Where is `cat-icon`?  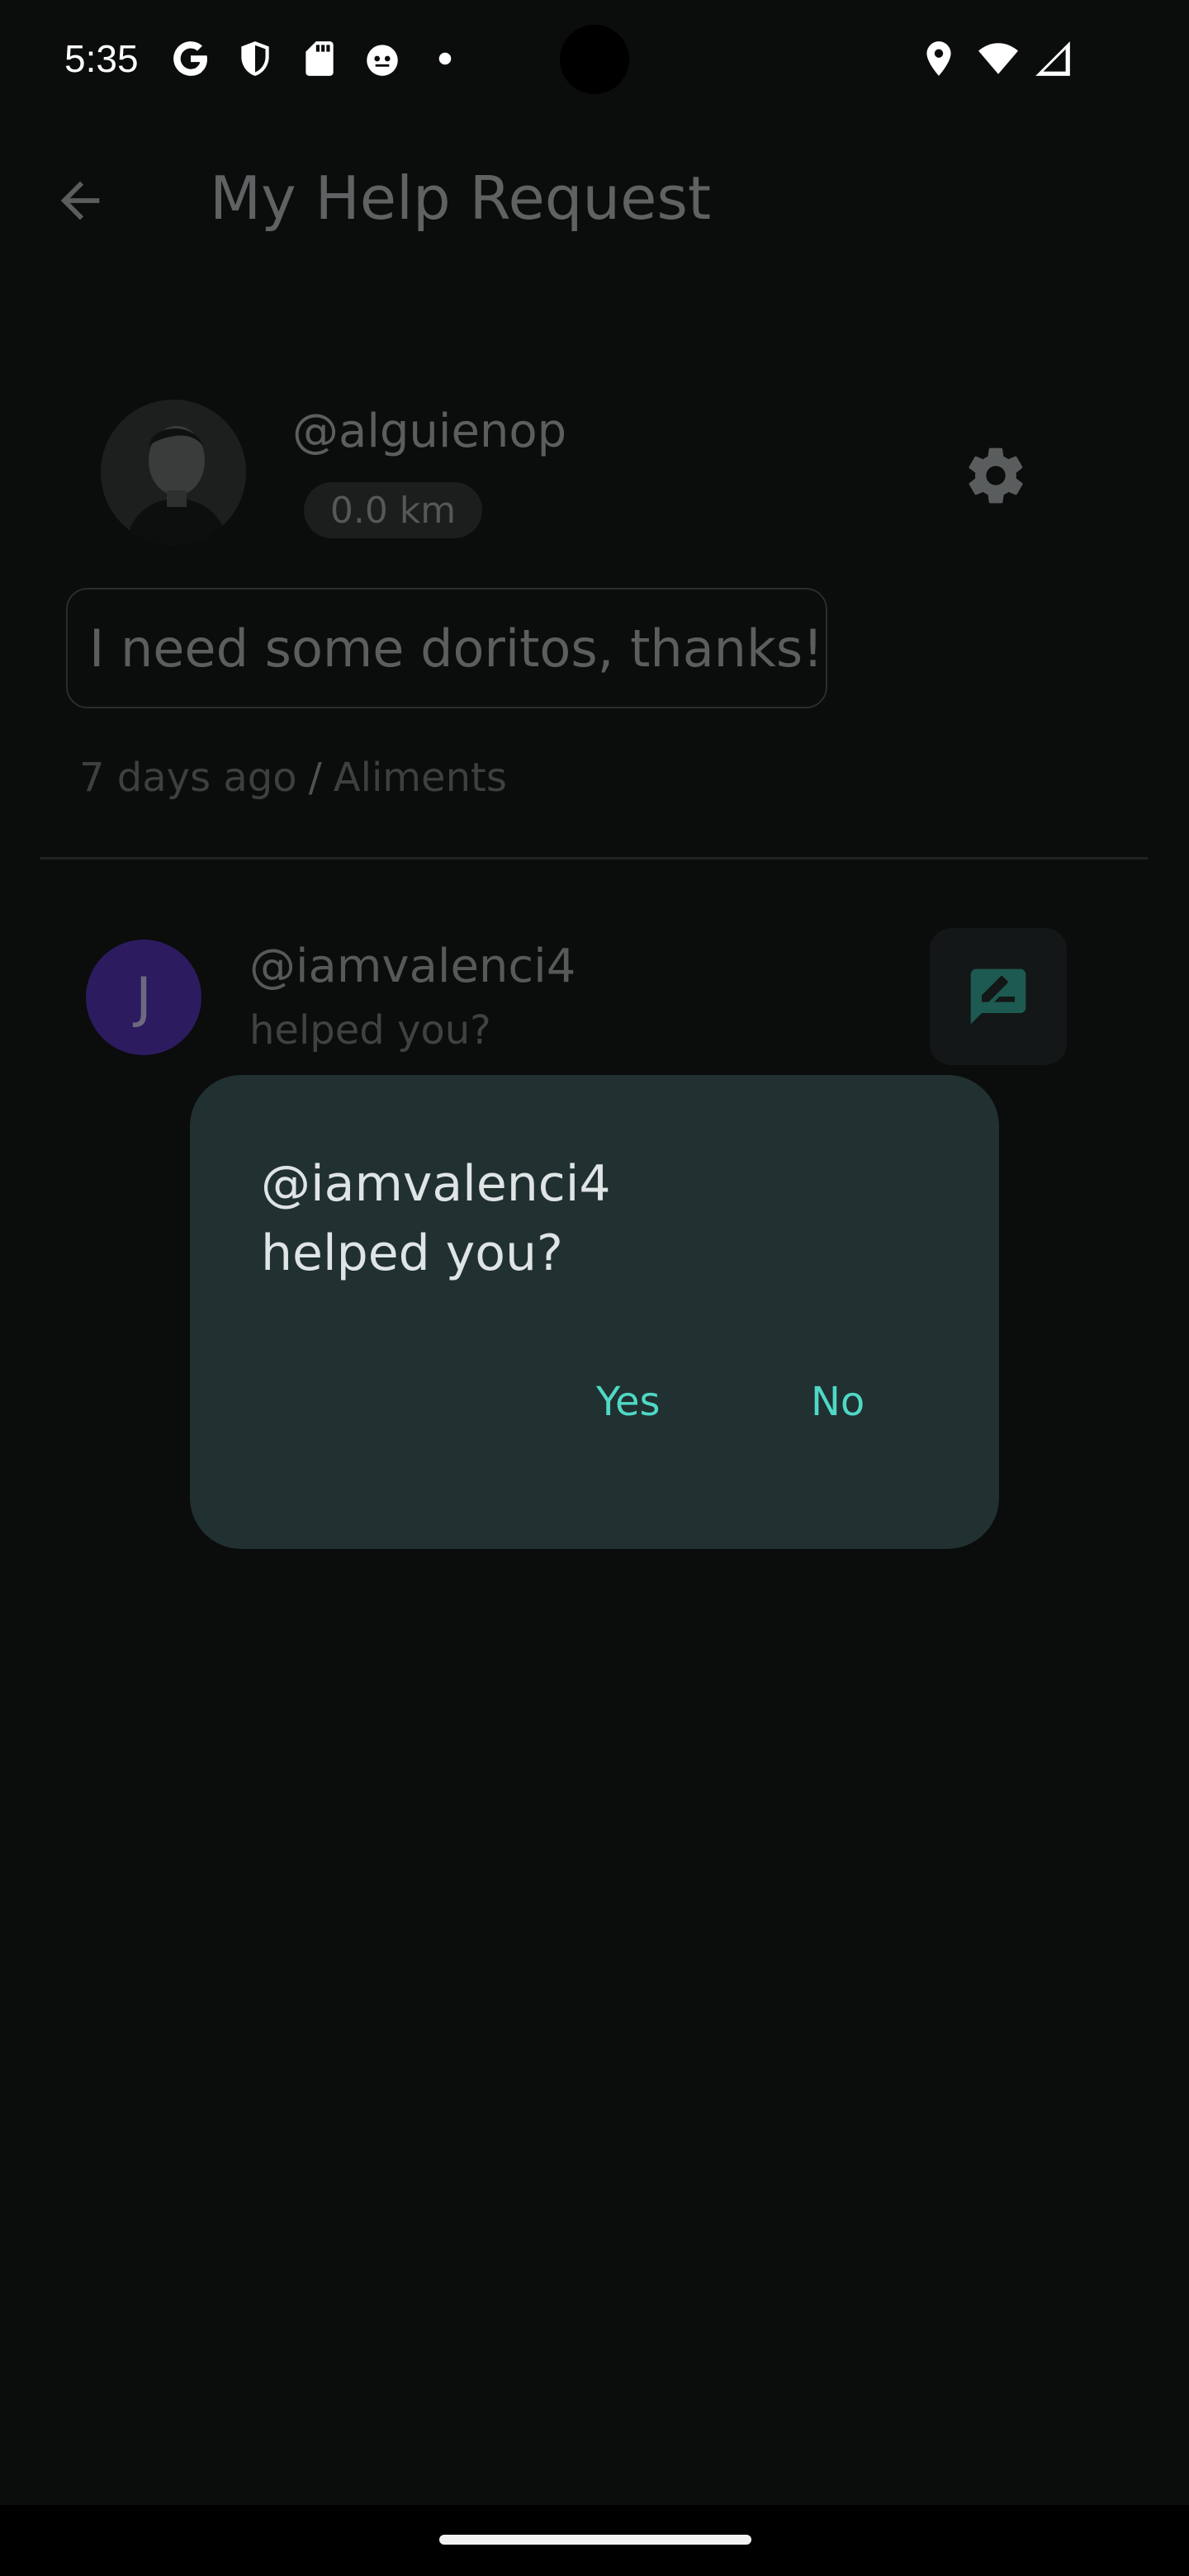
cat-icon is located at coordinates (382, 60).